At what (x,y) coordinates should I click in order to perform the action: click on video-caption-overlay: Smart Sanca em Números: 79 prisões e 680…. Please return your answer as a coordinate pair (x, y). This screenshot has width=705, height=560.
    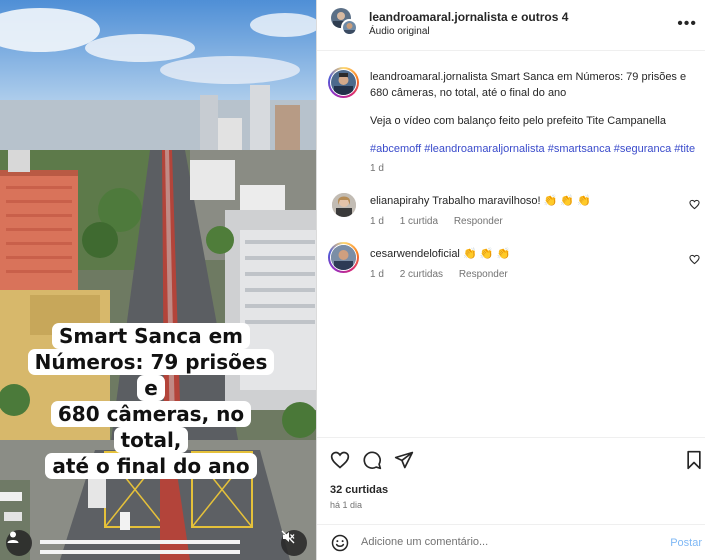
    Looking at the image, I should click on (151, 401).